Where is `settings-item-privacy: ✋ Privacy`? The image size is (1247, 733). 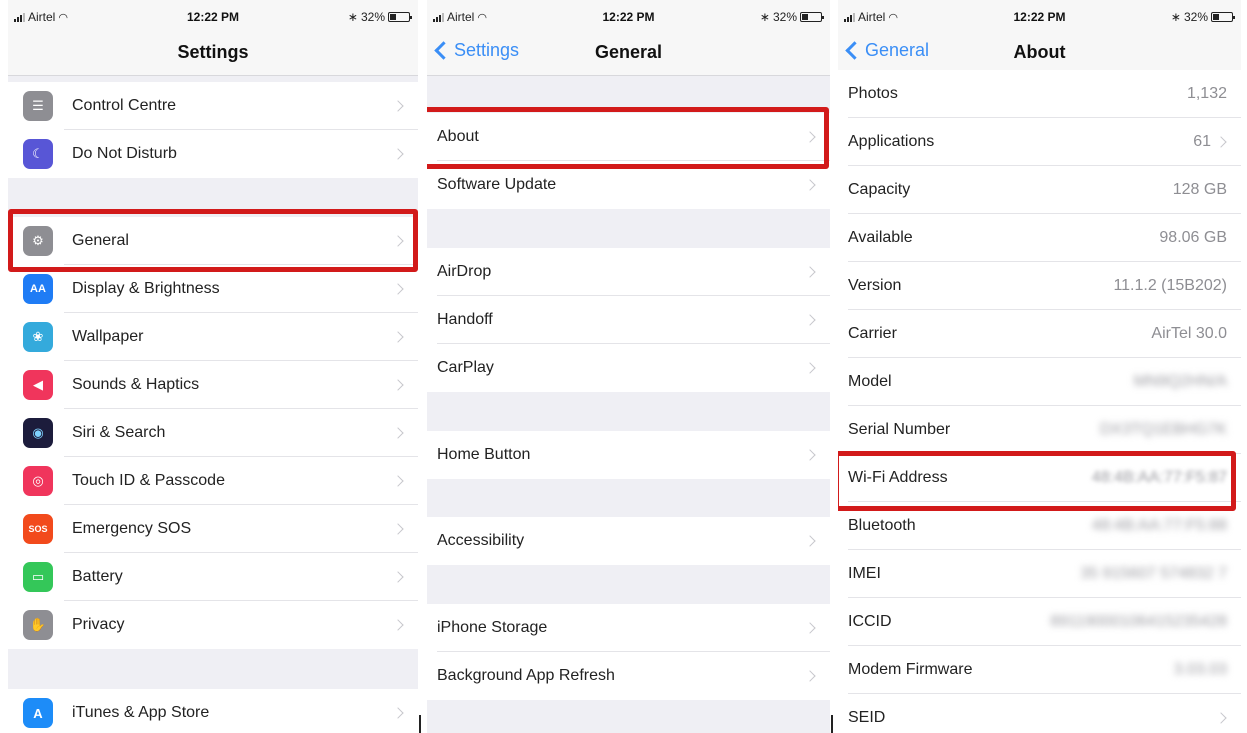
settings-item-privacy: ✋ Privacy is located at coordinates (213, 625).